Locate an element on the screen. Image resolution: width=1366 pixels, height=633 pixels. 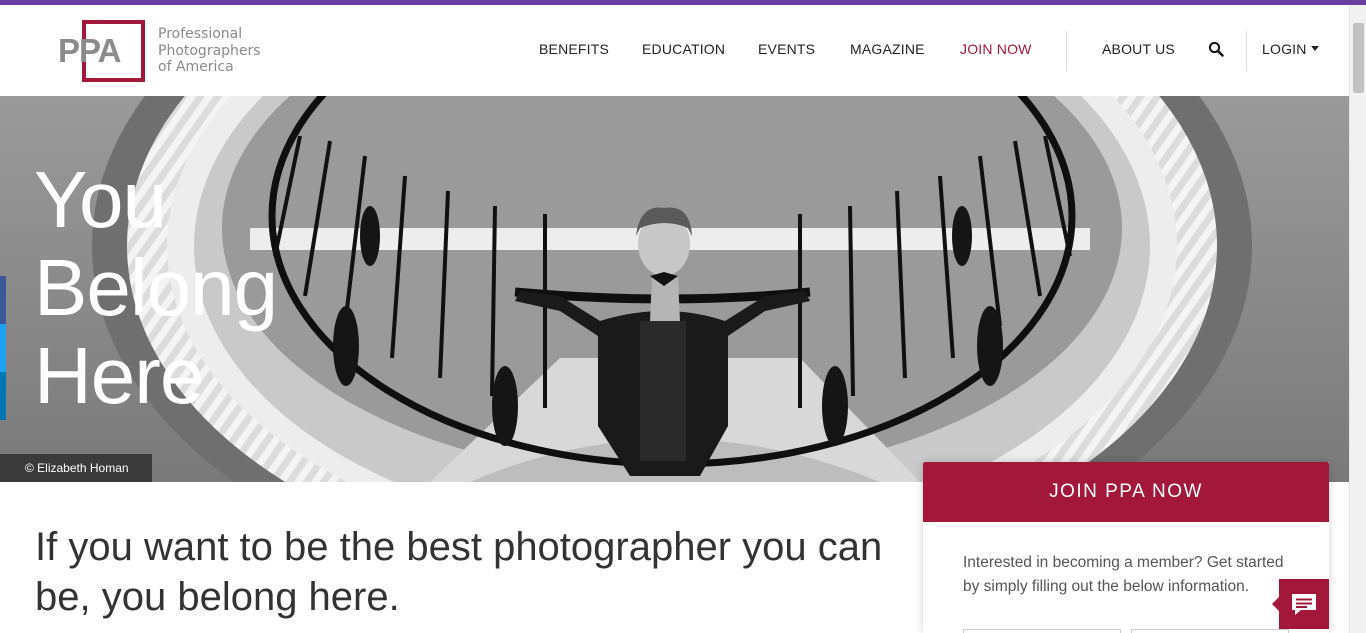
nav-education: EDUCATION is located at coordinates (683, 49).